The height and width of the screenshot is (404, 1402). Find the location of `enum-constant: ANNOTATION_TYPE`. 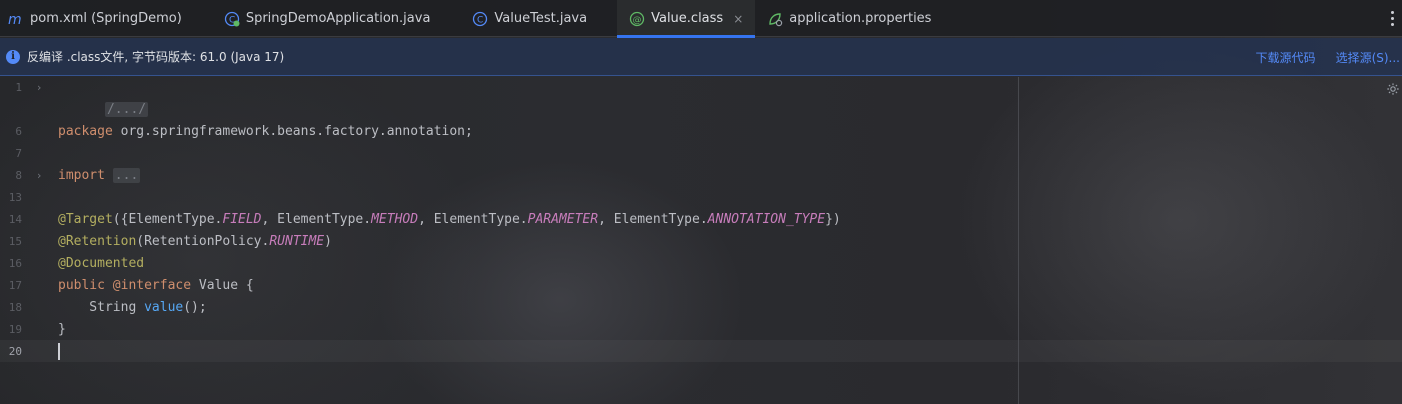

enum-constant: ANNOTATION_TYPE is located at coordinates (766, 219).